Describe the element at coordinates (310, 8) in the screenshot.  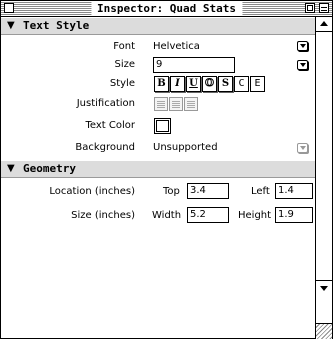
I see `zoom-box-icon` at that location.